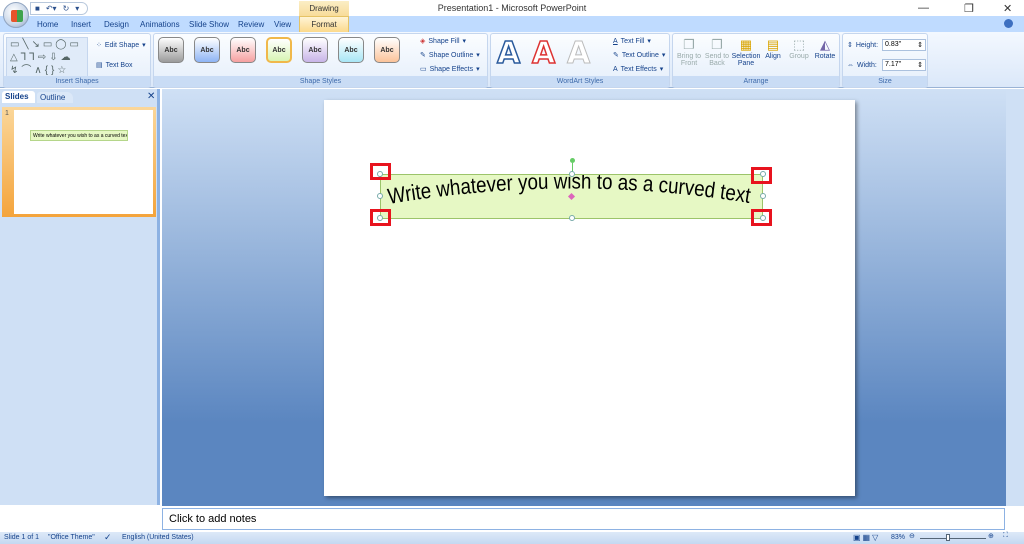  Describe the element at coordinates (158, 537) in the screenshot. I see `language: English (United States)` at that location.